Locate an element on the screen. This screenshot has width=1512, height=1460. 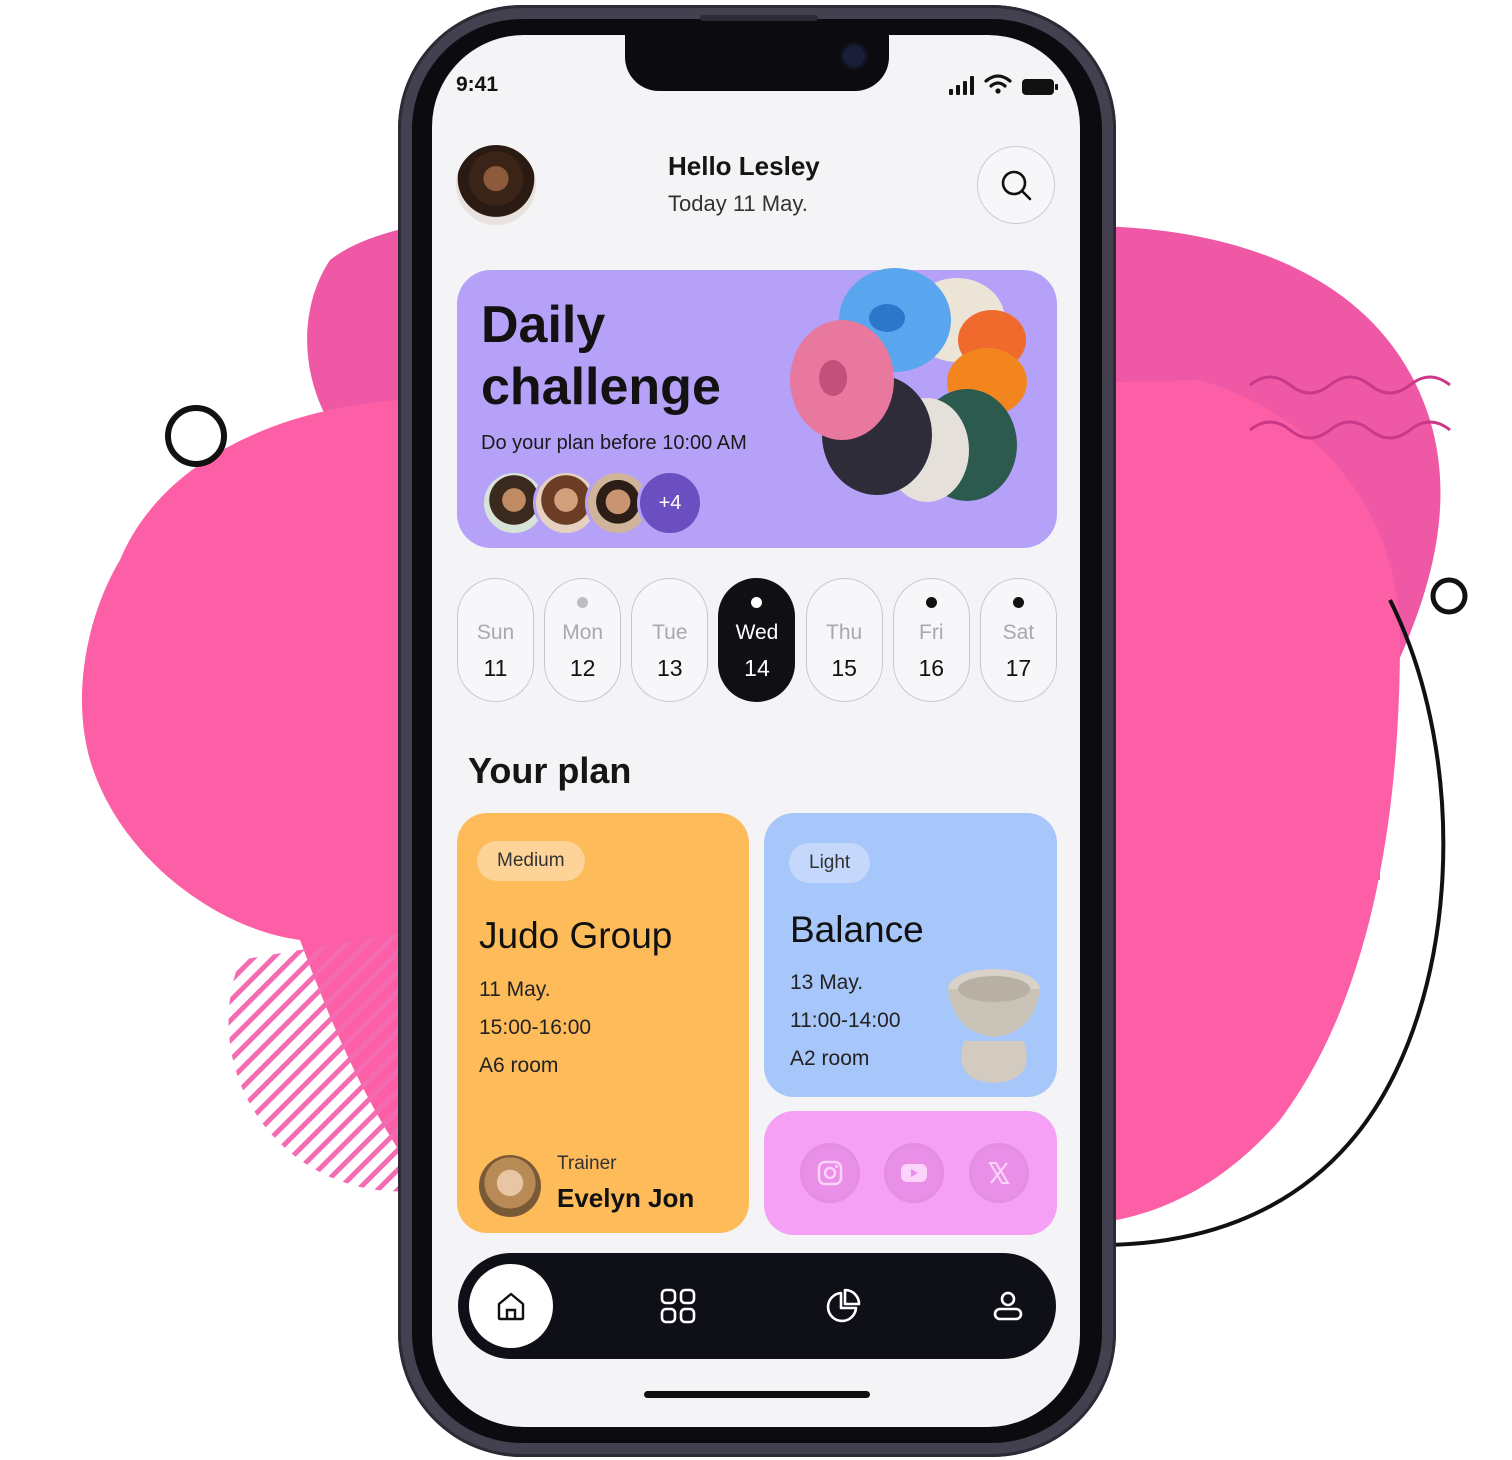
tab-grid is located at coordinates (678, 1306).